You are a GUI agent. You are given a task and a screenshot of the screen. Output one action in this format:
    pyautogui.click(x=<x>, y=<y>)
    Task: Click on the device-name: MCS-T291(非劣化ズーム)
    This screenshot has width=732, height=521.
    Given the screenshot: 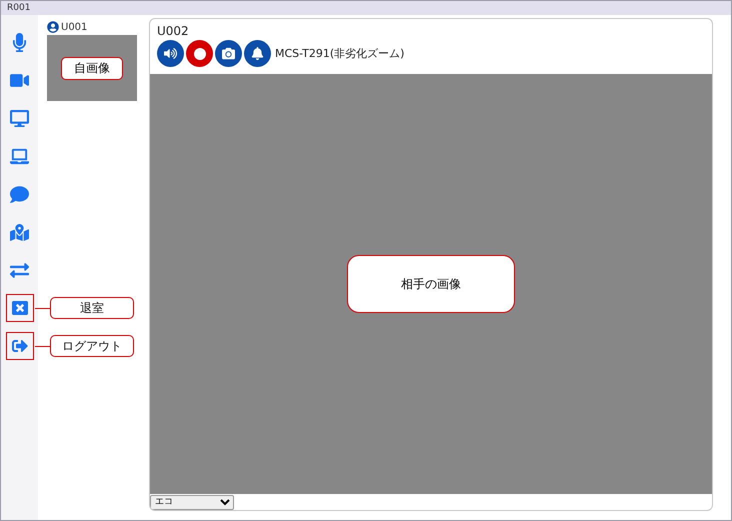 What is the action you would take?
    pyautogui.click(x=339, y=53)
    